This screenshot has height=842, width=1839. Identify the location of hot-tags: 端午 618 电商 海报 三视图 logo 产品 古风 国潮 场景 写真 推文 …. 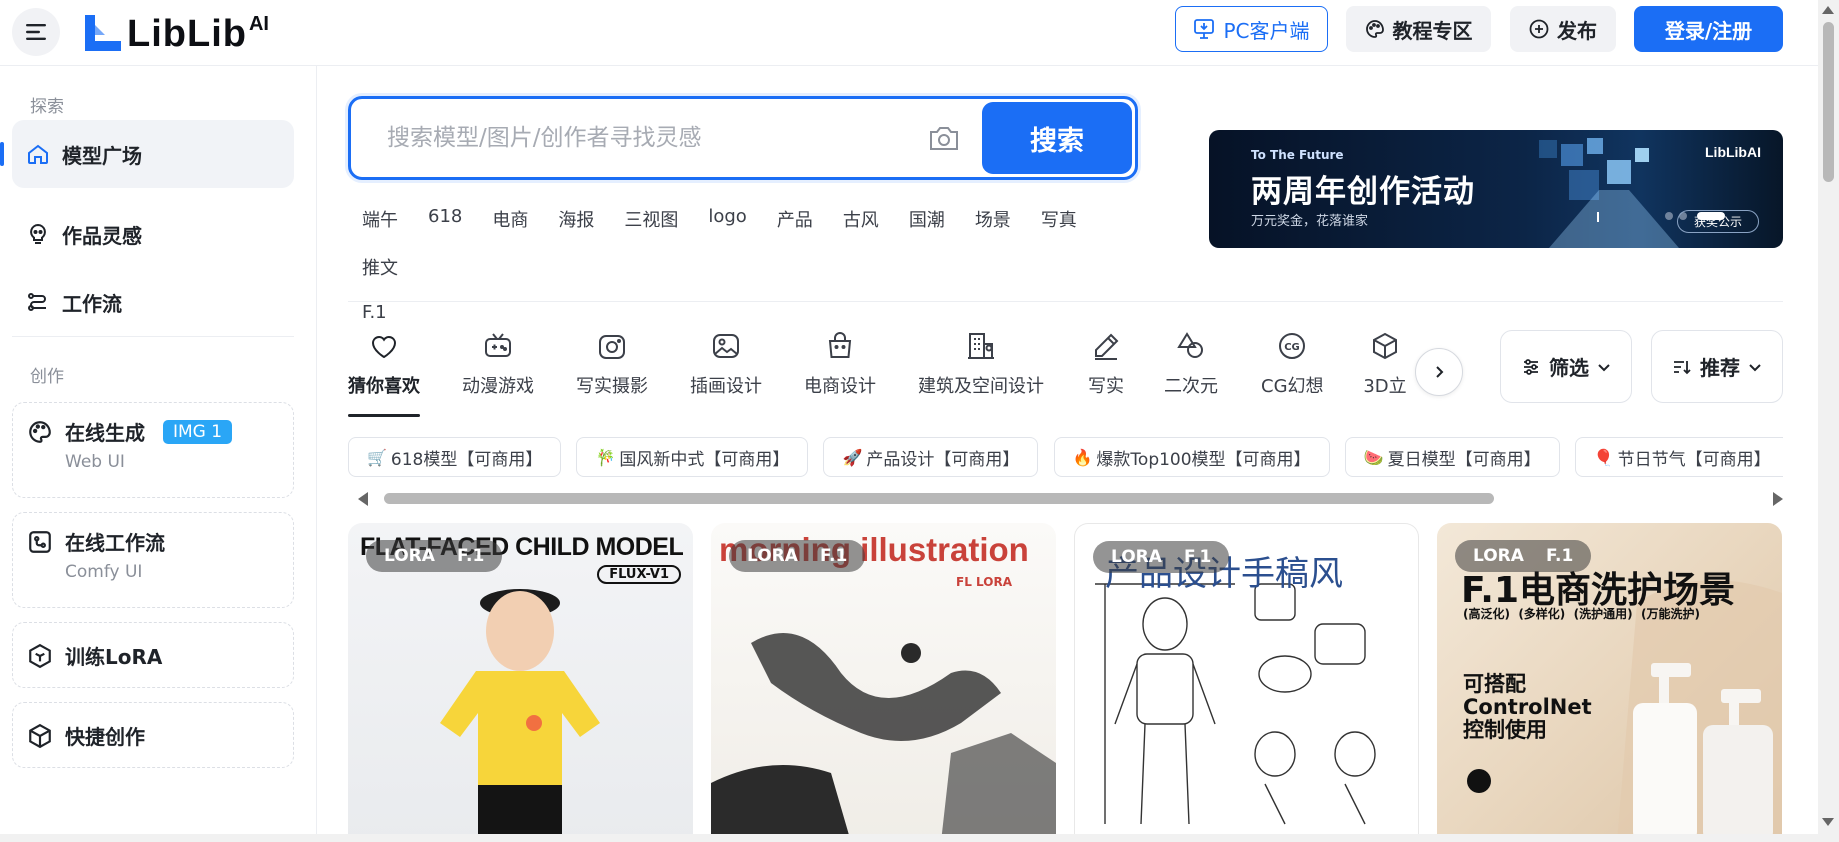
(742, 264).